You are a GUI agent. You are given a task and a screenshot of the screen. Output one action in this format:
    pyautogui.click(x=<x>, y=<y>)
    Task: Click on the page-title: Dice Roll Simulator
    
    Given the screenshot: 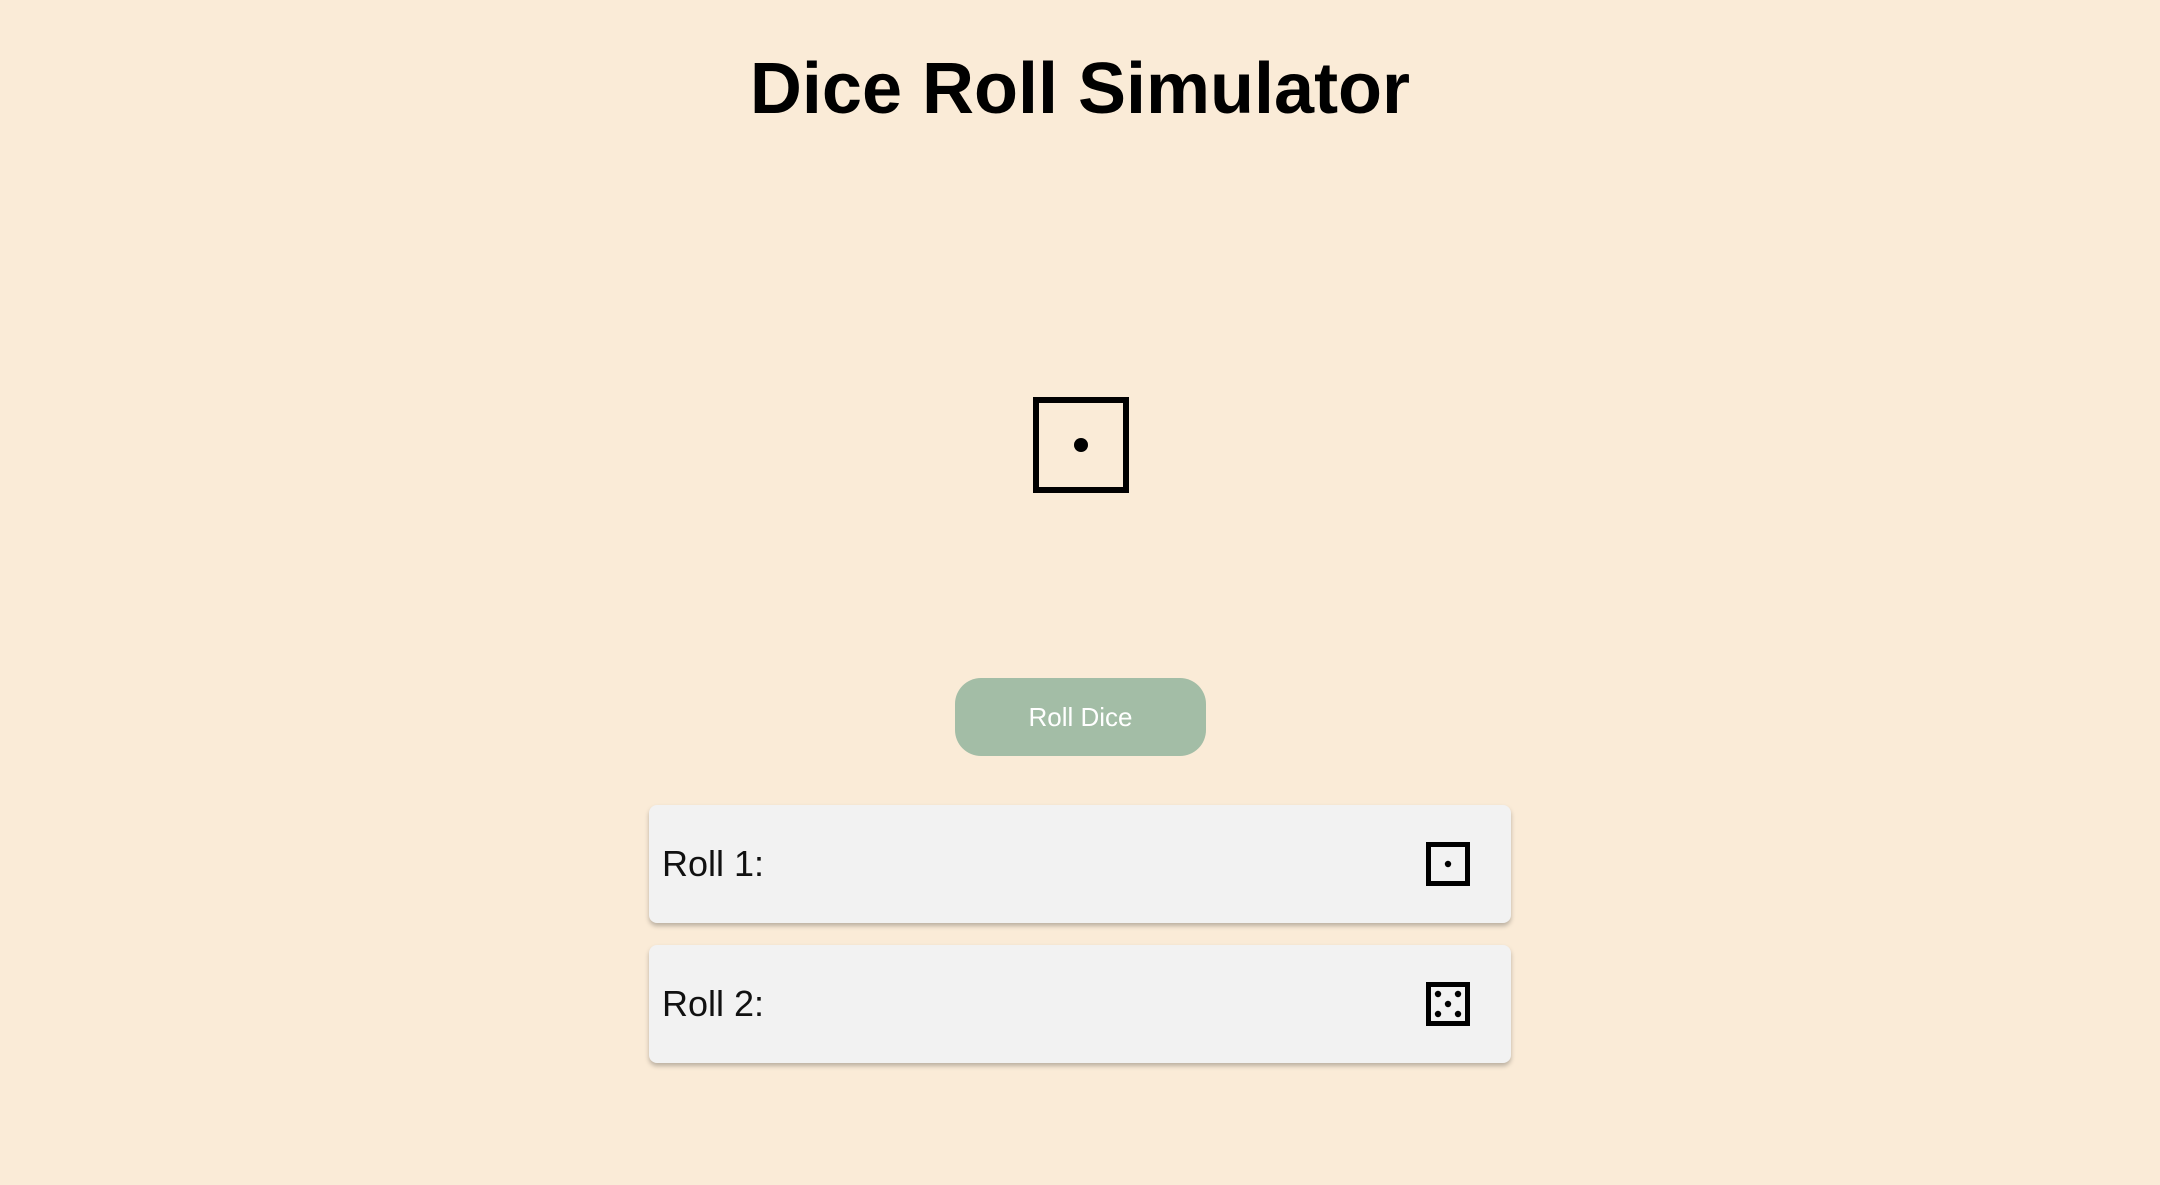 What is the action you would take?
    pyautogui.click(x=1080, y=89)
    